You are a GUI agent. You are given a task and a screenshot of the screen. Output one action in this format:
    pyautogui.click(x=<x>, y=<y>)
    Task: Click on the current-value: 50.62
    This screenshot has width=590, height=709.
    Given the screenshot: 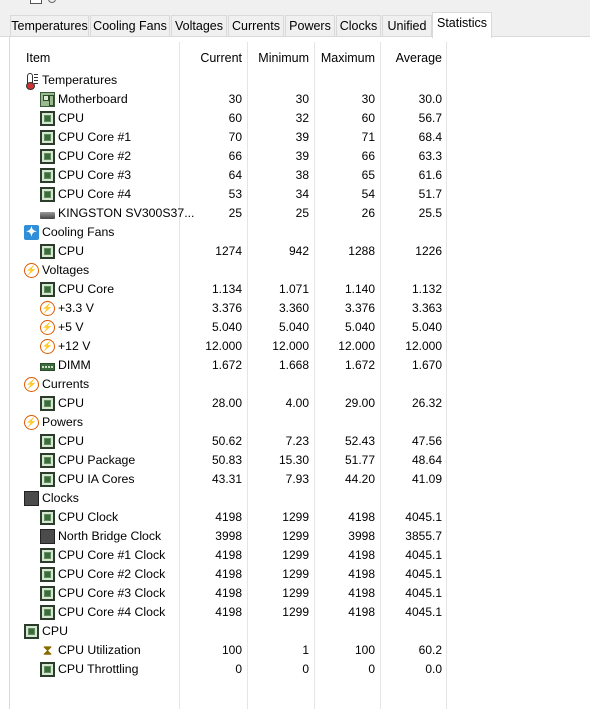 What is the action you would take?
    pyautogui.click(x=226, y=441)
    